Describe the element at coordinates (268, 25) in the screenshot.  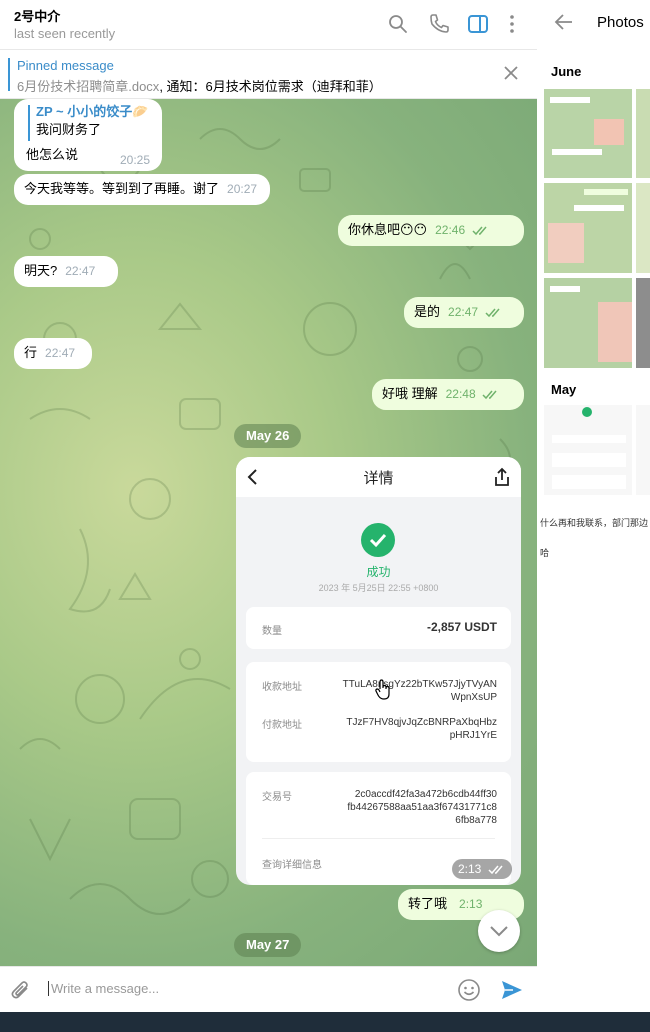
I see `chat-header: 2号中介 last seen recently` at that location.